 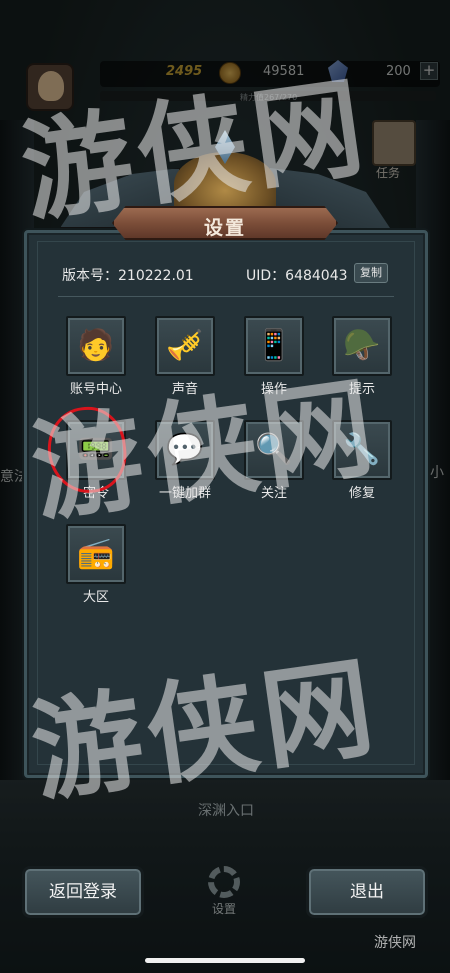 I want to click on chat-bubble-icon: 💬, so click(x=185, y=449).